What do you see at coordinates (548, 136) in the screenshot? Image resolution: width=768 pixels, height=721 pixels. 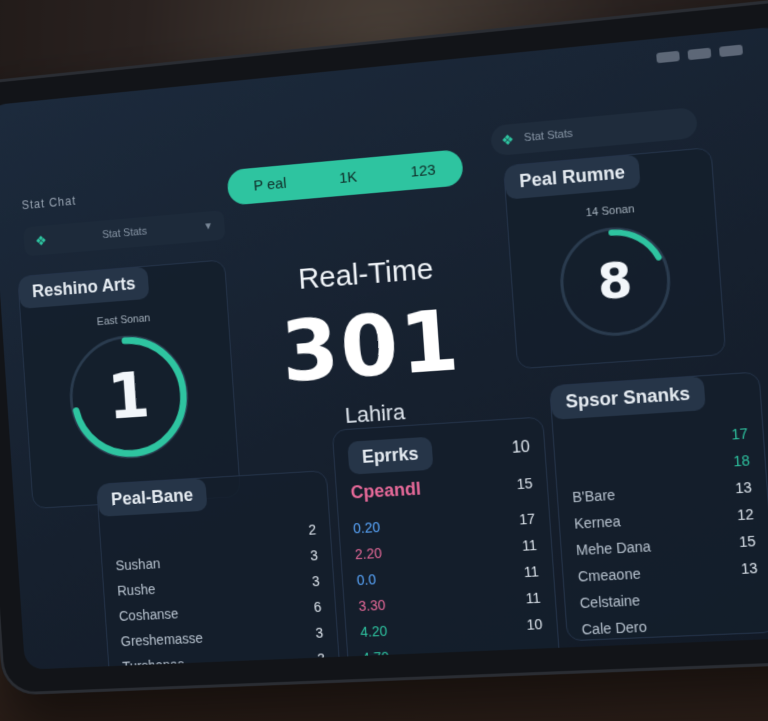 I see `search-text: Stat Stats` at bounding box center [548, 136].